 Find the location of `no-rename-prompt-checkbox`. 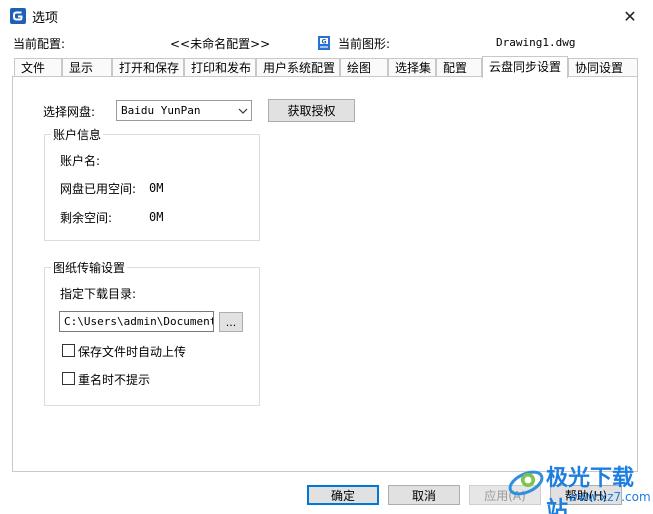

no-rename-prompt-checkbox is located at coordinates (68, 378).